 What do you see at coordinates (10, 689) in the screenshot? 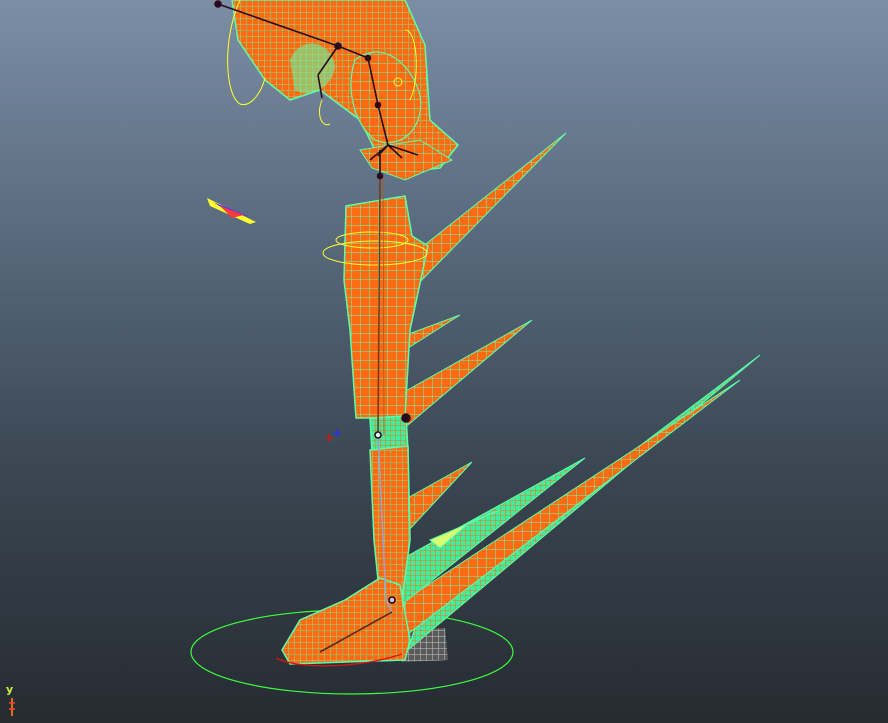
I see `axis-y-label: y` at bounding box center [10, 689].